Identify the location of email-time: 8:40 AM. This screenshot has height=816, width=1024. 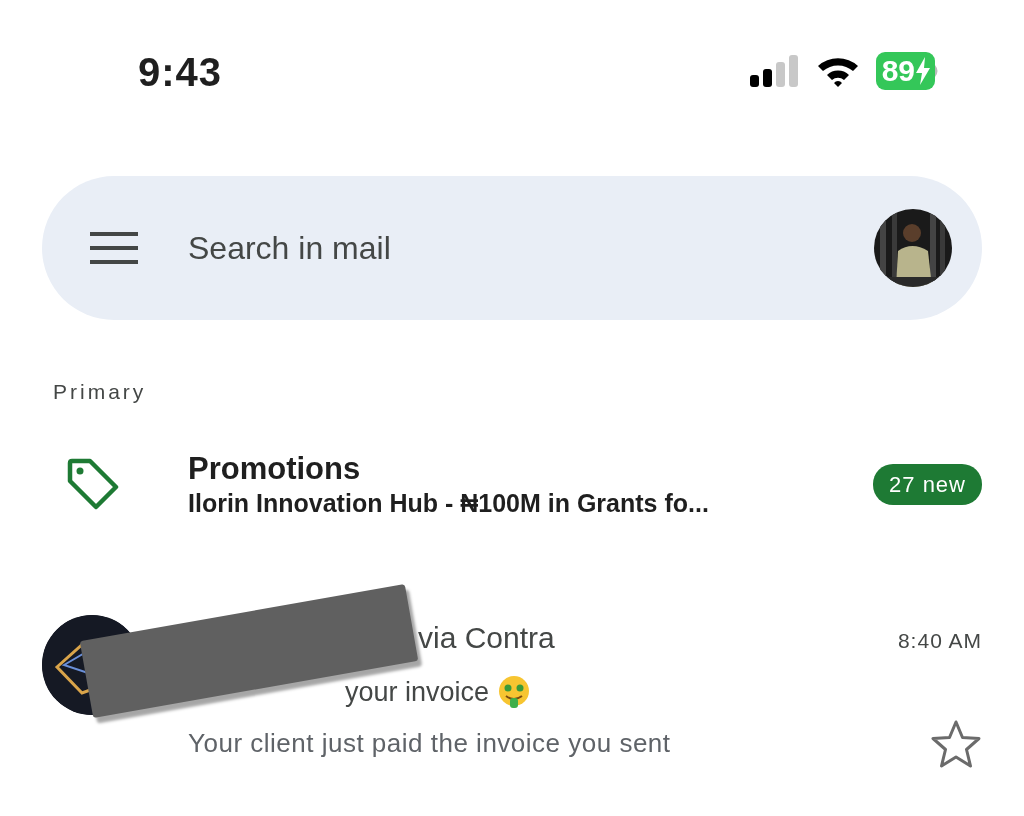
(939, 641).